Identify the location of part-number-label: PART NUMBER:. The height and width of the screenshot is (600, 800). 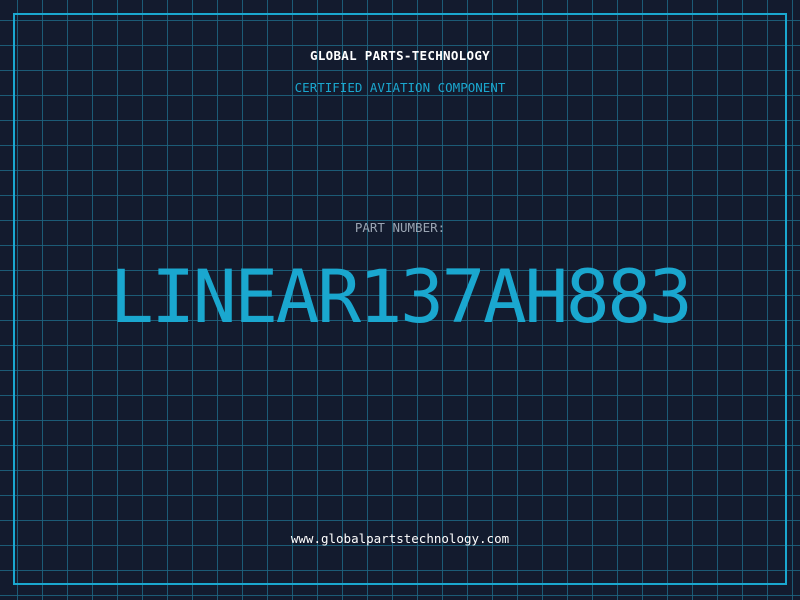
(400, 227).